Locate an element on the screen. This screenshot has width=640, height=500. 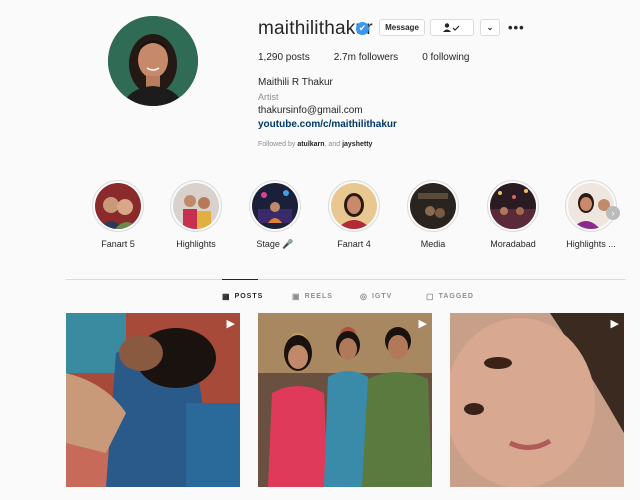
highlight-label: Media is located at coordinates (433, 244).